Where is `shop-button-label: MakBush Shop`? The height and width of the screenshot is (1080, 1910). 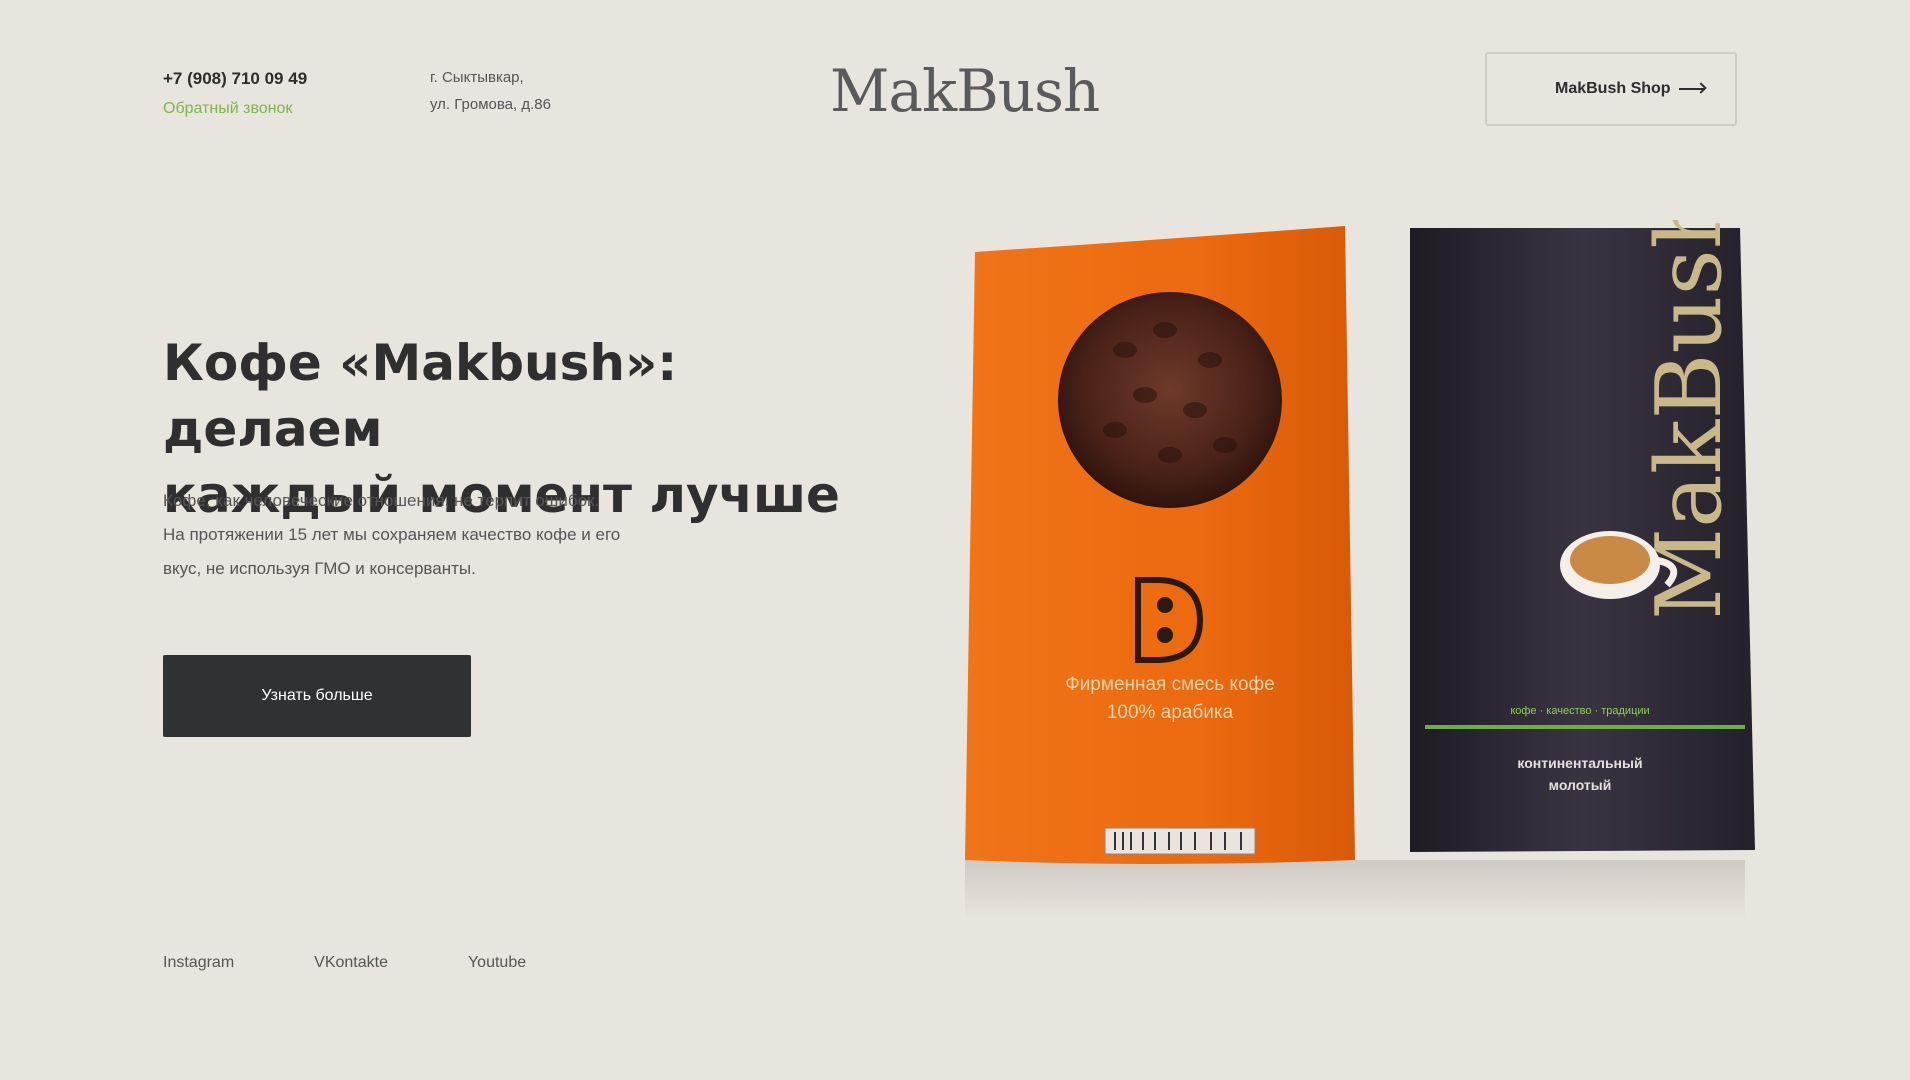 shop-button-label: MakBush Shop is located at coordinates (1613, 88).